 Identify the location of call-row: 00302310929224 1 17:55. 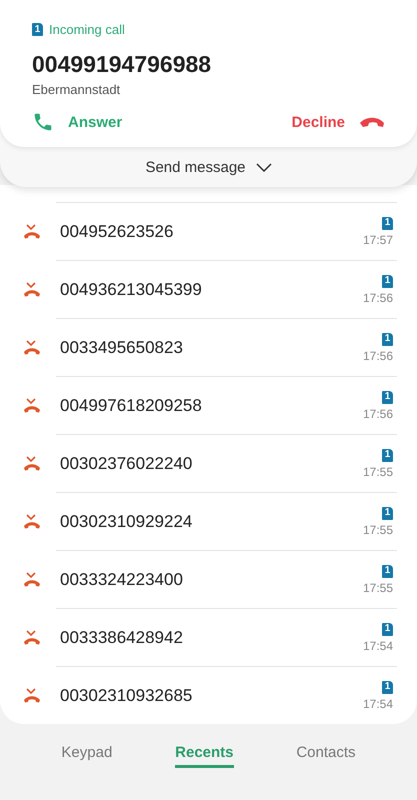
(226, 521).